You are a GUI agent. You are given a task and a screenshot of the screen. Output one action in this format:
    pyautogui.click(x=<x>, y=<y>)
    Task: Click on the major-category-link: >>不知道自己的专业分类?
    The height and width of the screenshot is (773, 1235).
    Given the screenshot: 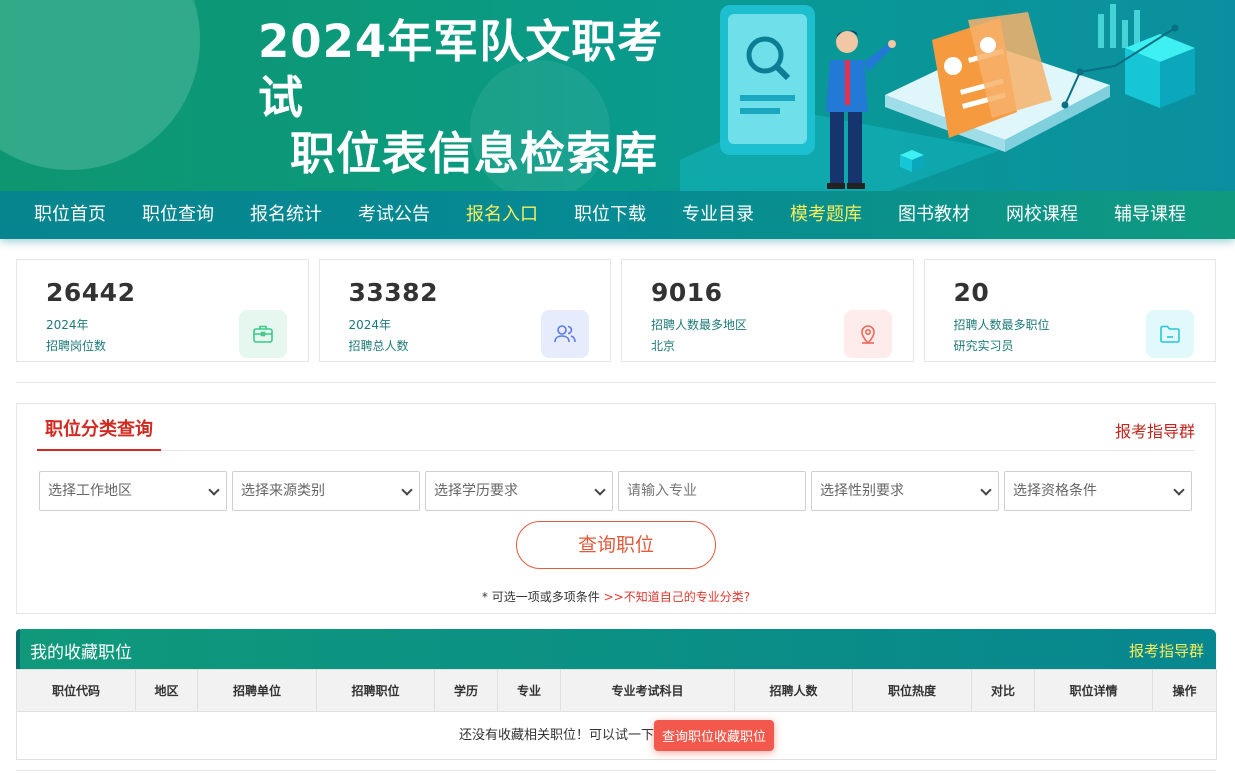 What is the action you would take?
    pyautogui.click(x=677, y=597)
    